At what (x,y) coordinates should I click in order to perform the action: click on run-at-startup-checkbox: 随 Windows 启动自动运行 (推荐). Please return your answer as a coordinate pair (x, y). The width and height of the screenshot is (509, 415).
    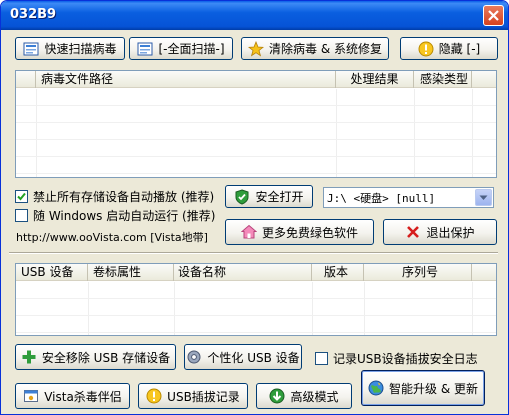
    Looking at the image, I should click on (115, 215).